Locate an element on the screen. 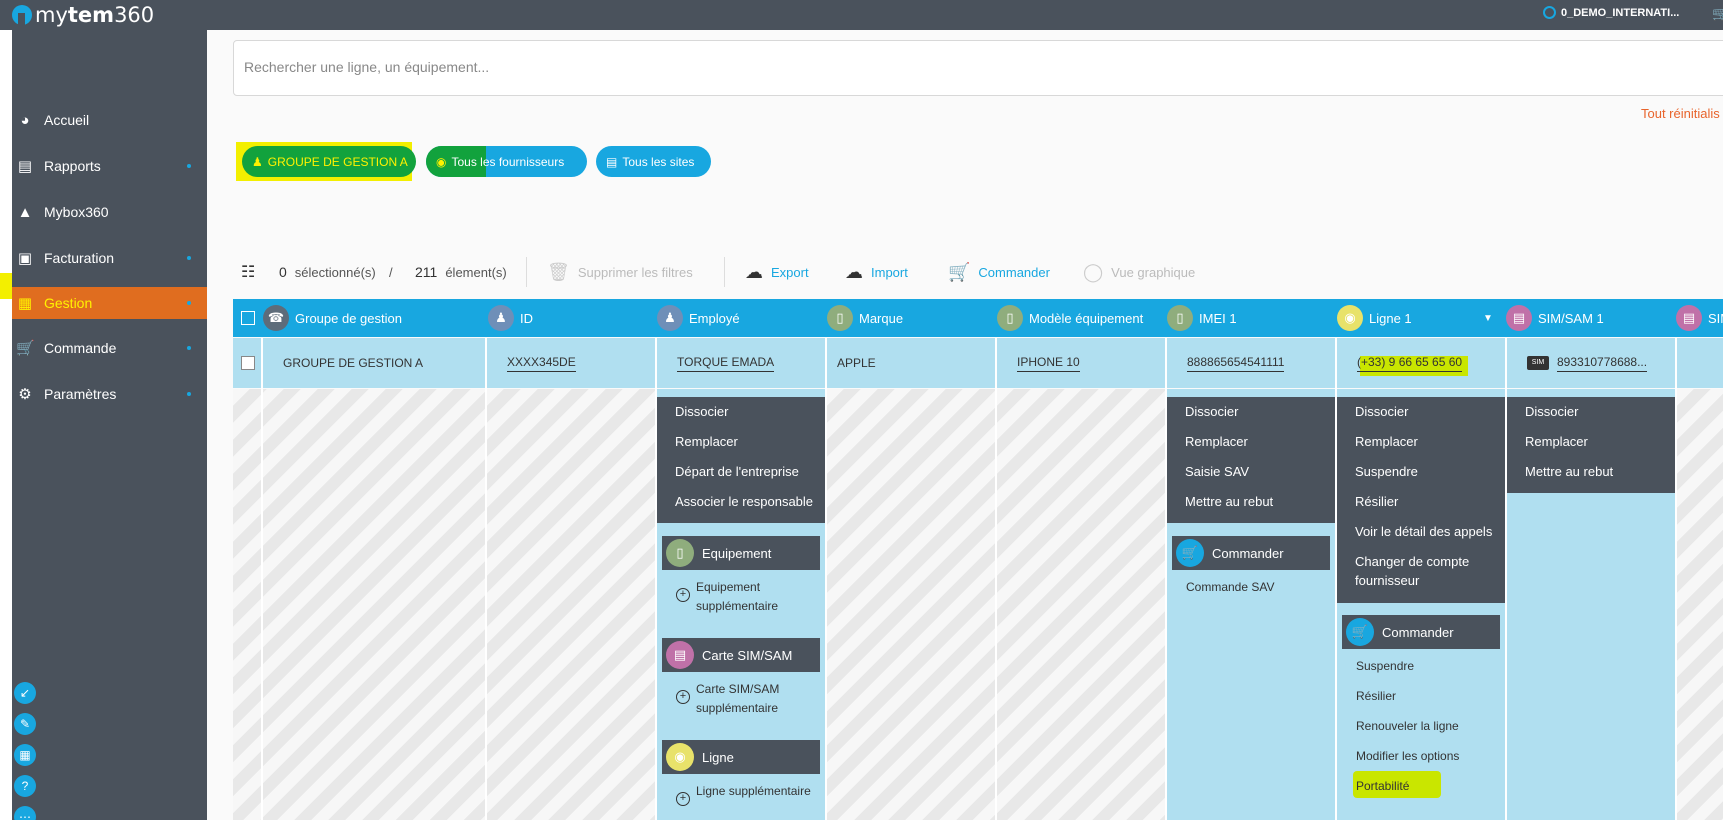 The height and width of the screenshot is (820, 1723). row-checkbox is located at coordinates (248, 363).